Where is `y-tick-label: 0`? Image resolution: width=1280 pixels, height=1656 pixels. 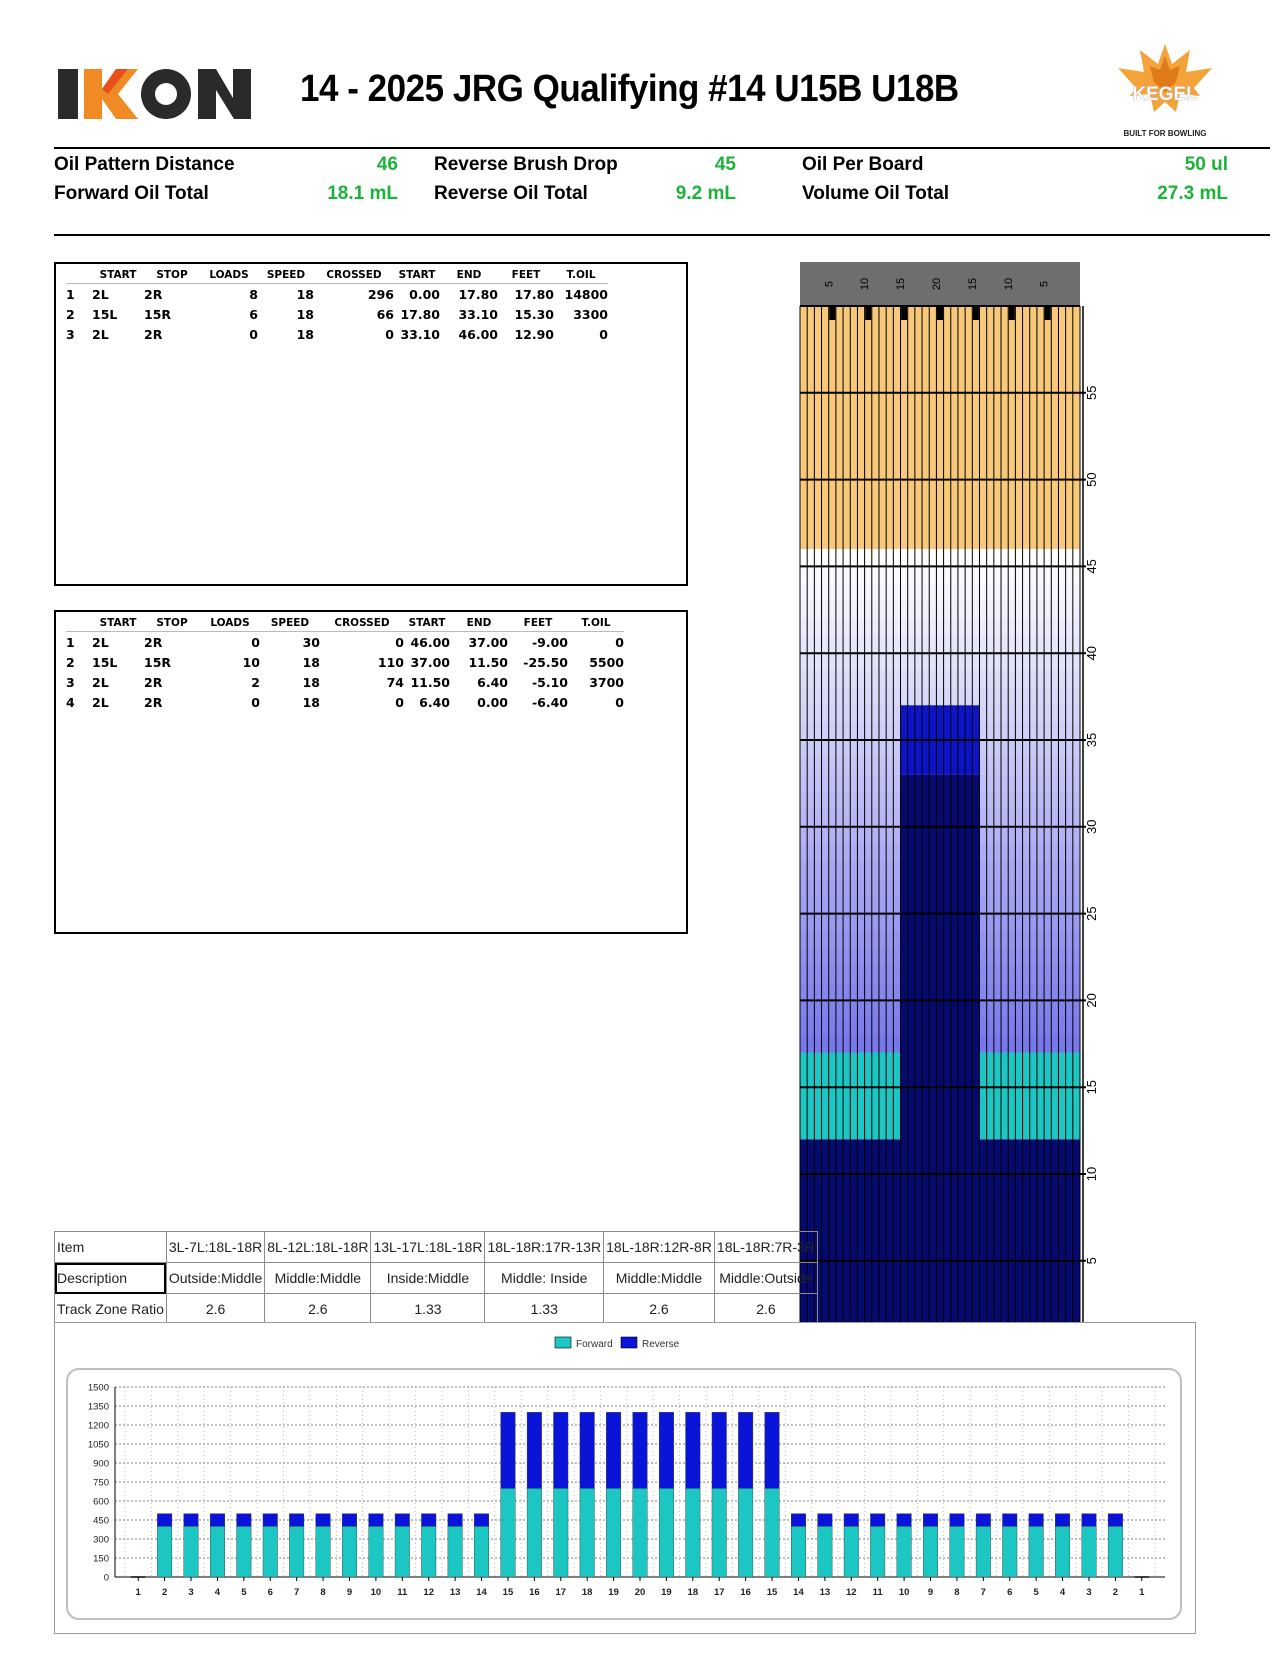
y-tick-label: 0 is located at coordinates (106, 1578).